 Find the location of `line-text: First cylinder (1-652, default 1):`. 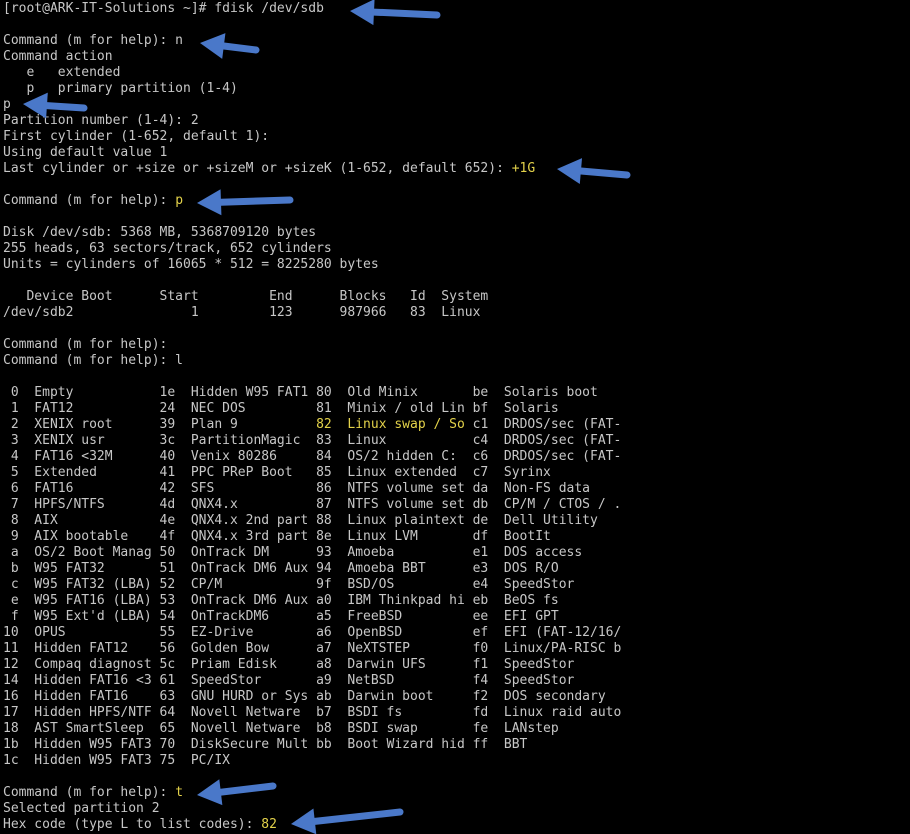

line-text: First cylinder (1-652, default 1): is located at coordinates (136, 136).